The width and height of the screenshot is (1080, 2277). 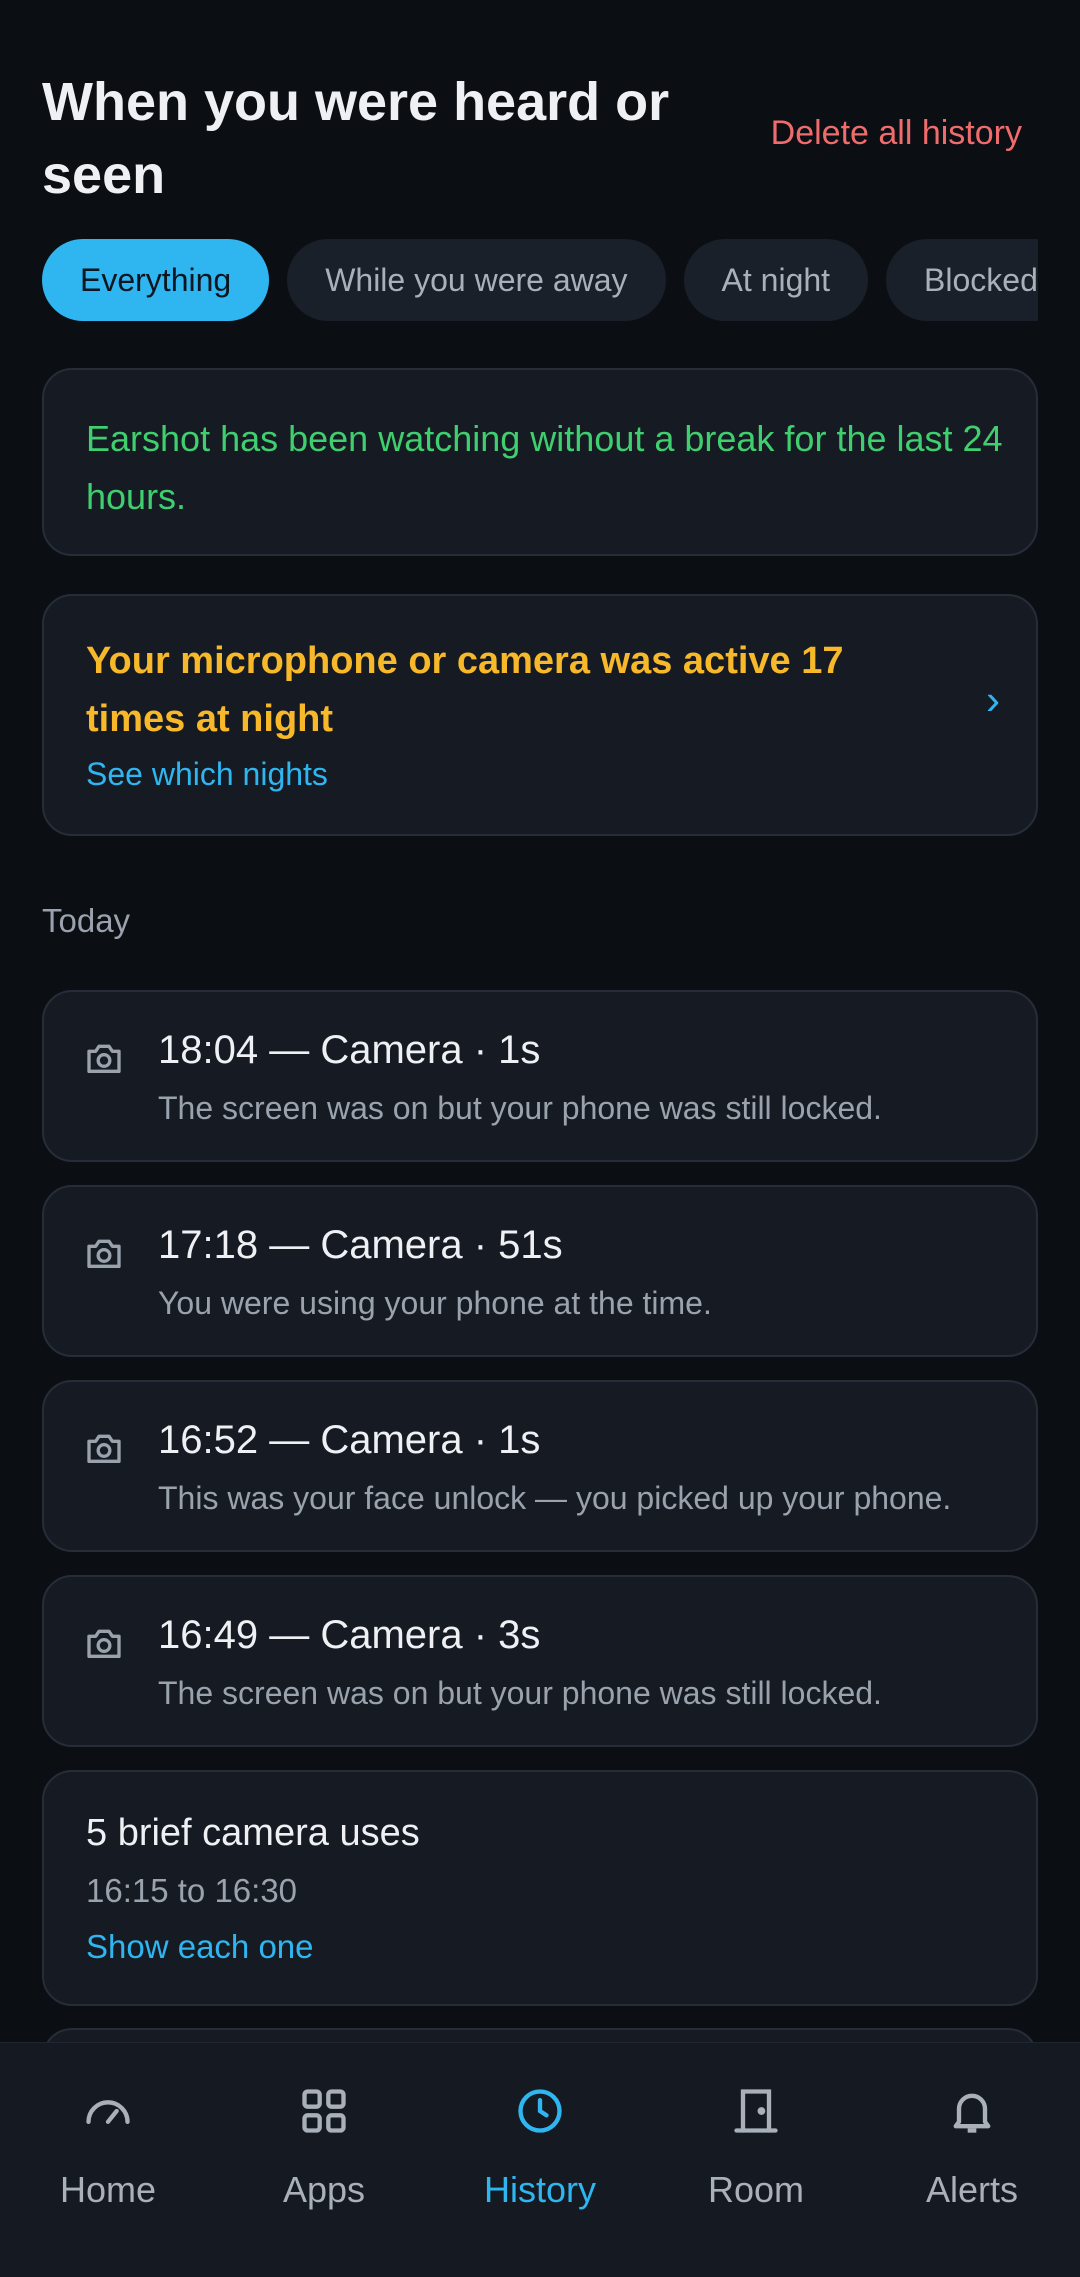 What do you see at coordinates (349, 1440) in the screenshot?
I see `event-title: 16:52 — Camera · 1s` at bounding box center [349, 1440].